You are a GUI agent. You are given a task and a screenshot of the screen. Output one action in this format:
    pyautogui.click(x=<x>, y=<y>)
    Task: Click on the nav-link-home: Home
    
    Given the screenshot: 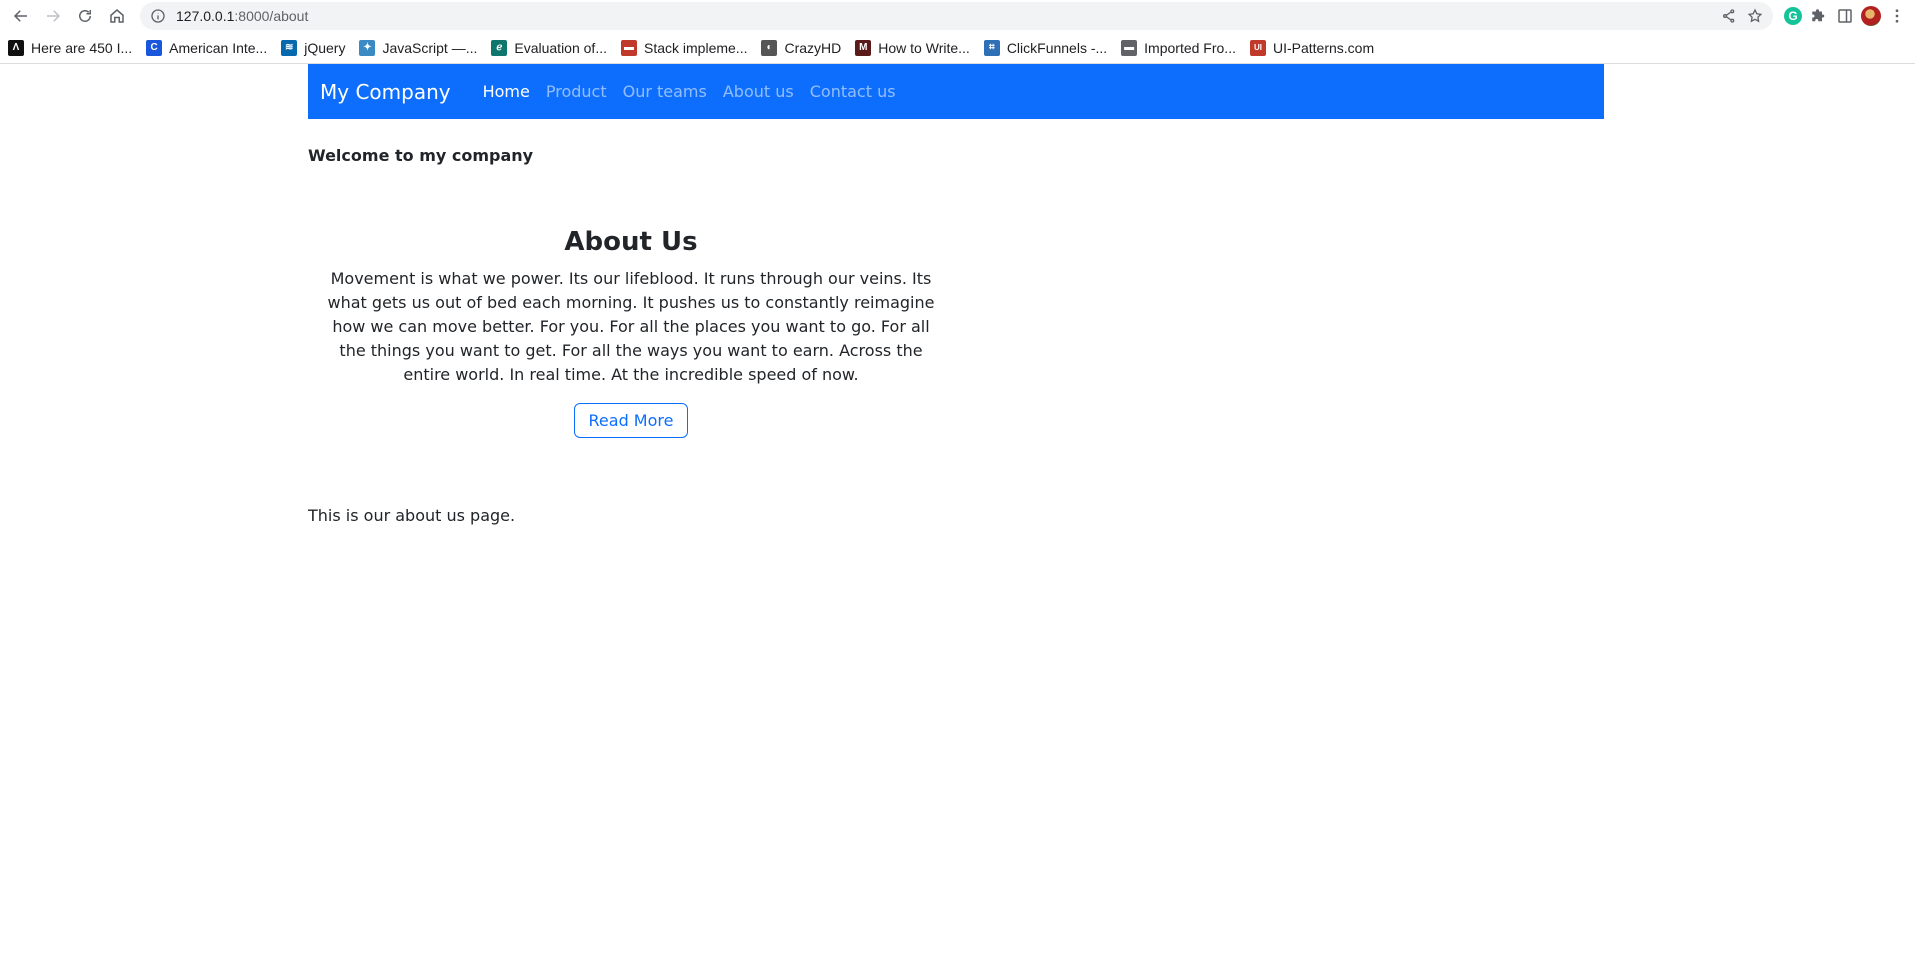 What is the action you would take?
    pyautogui.click(x=506, y=91)
    